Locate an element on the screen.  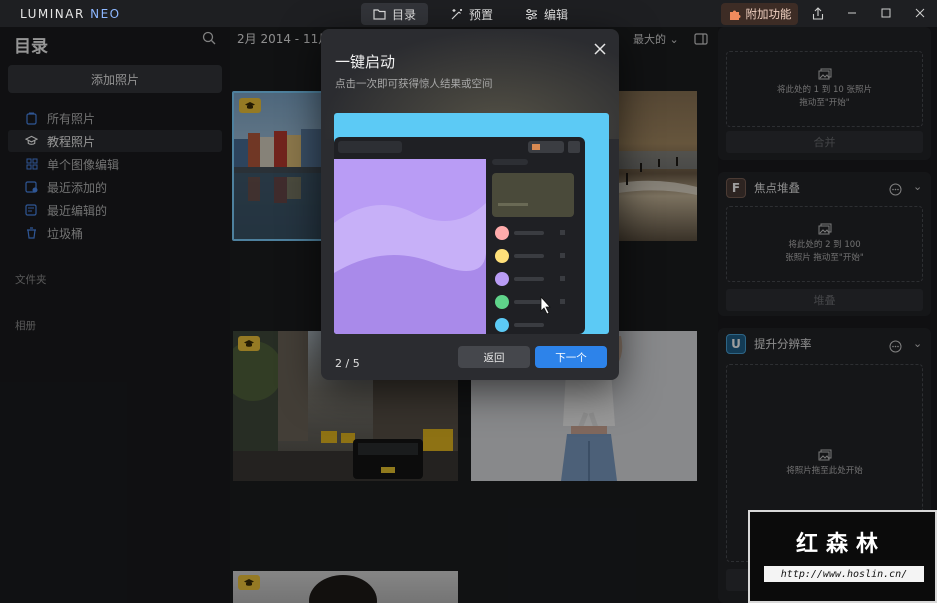
minimize-icon is located at coordinates (852, 13).